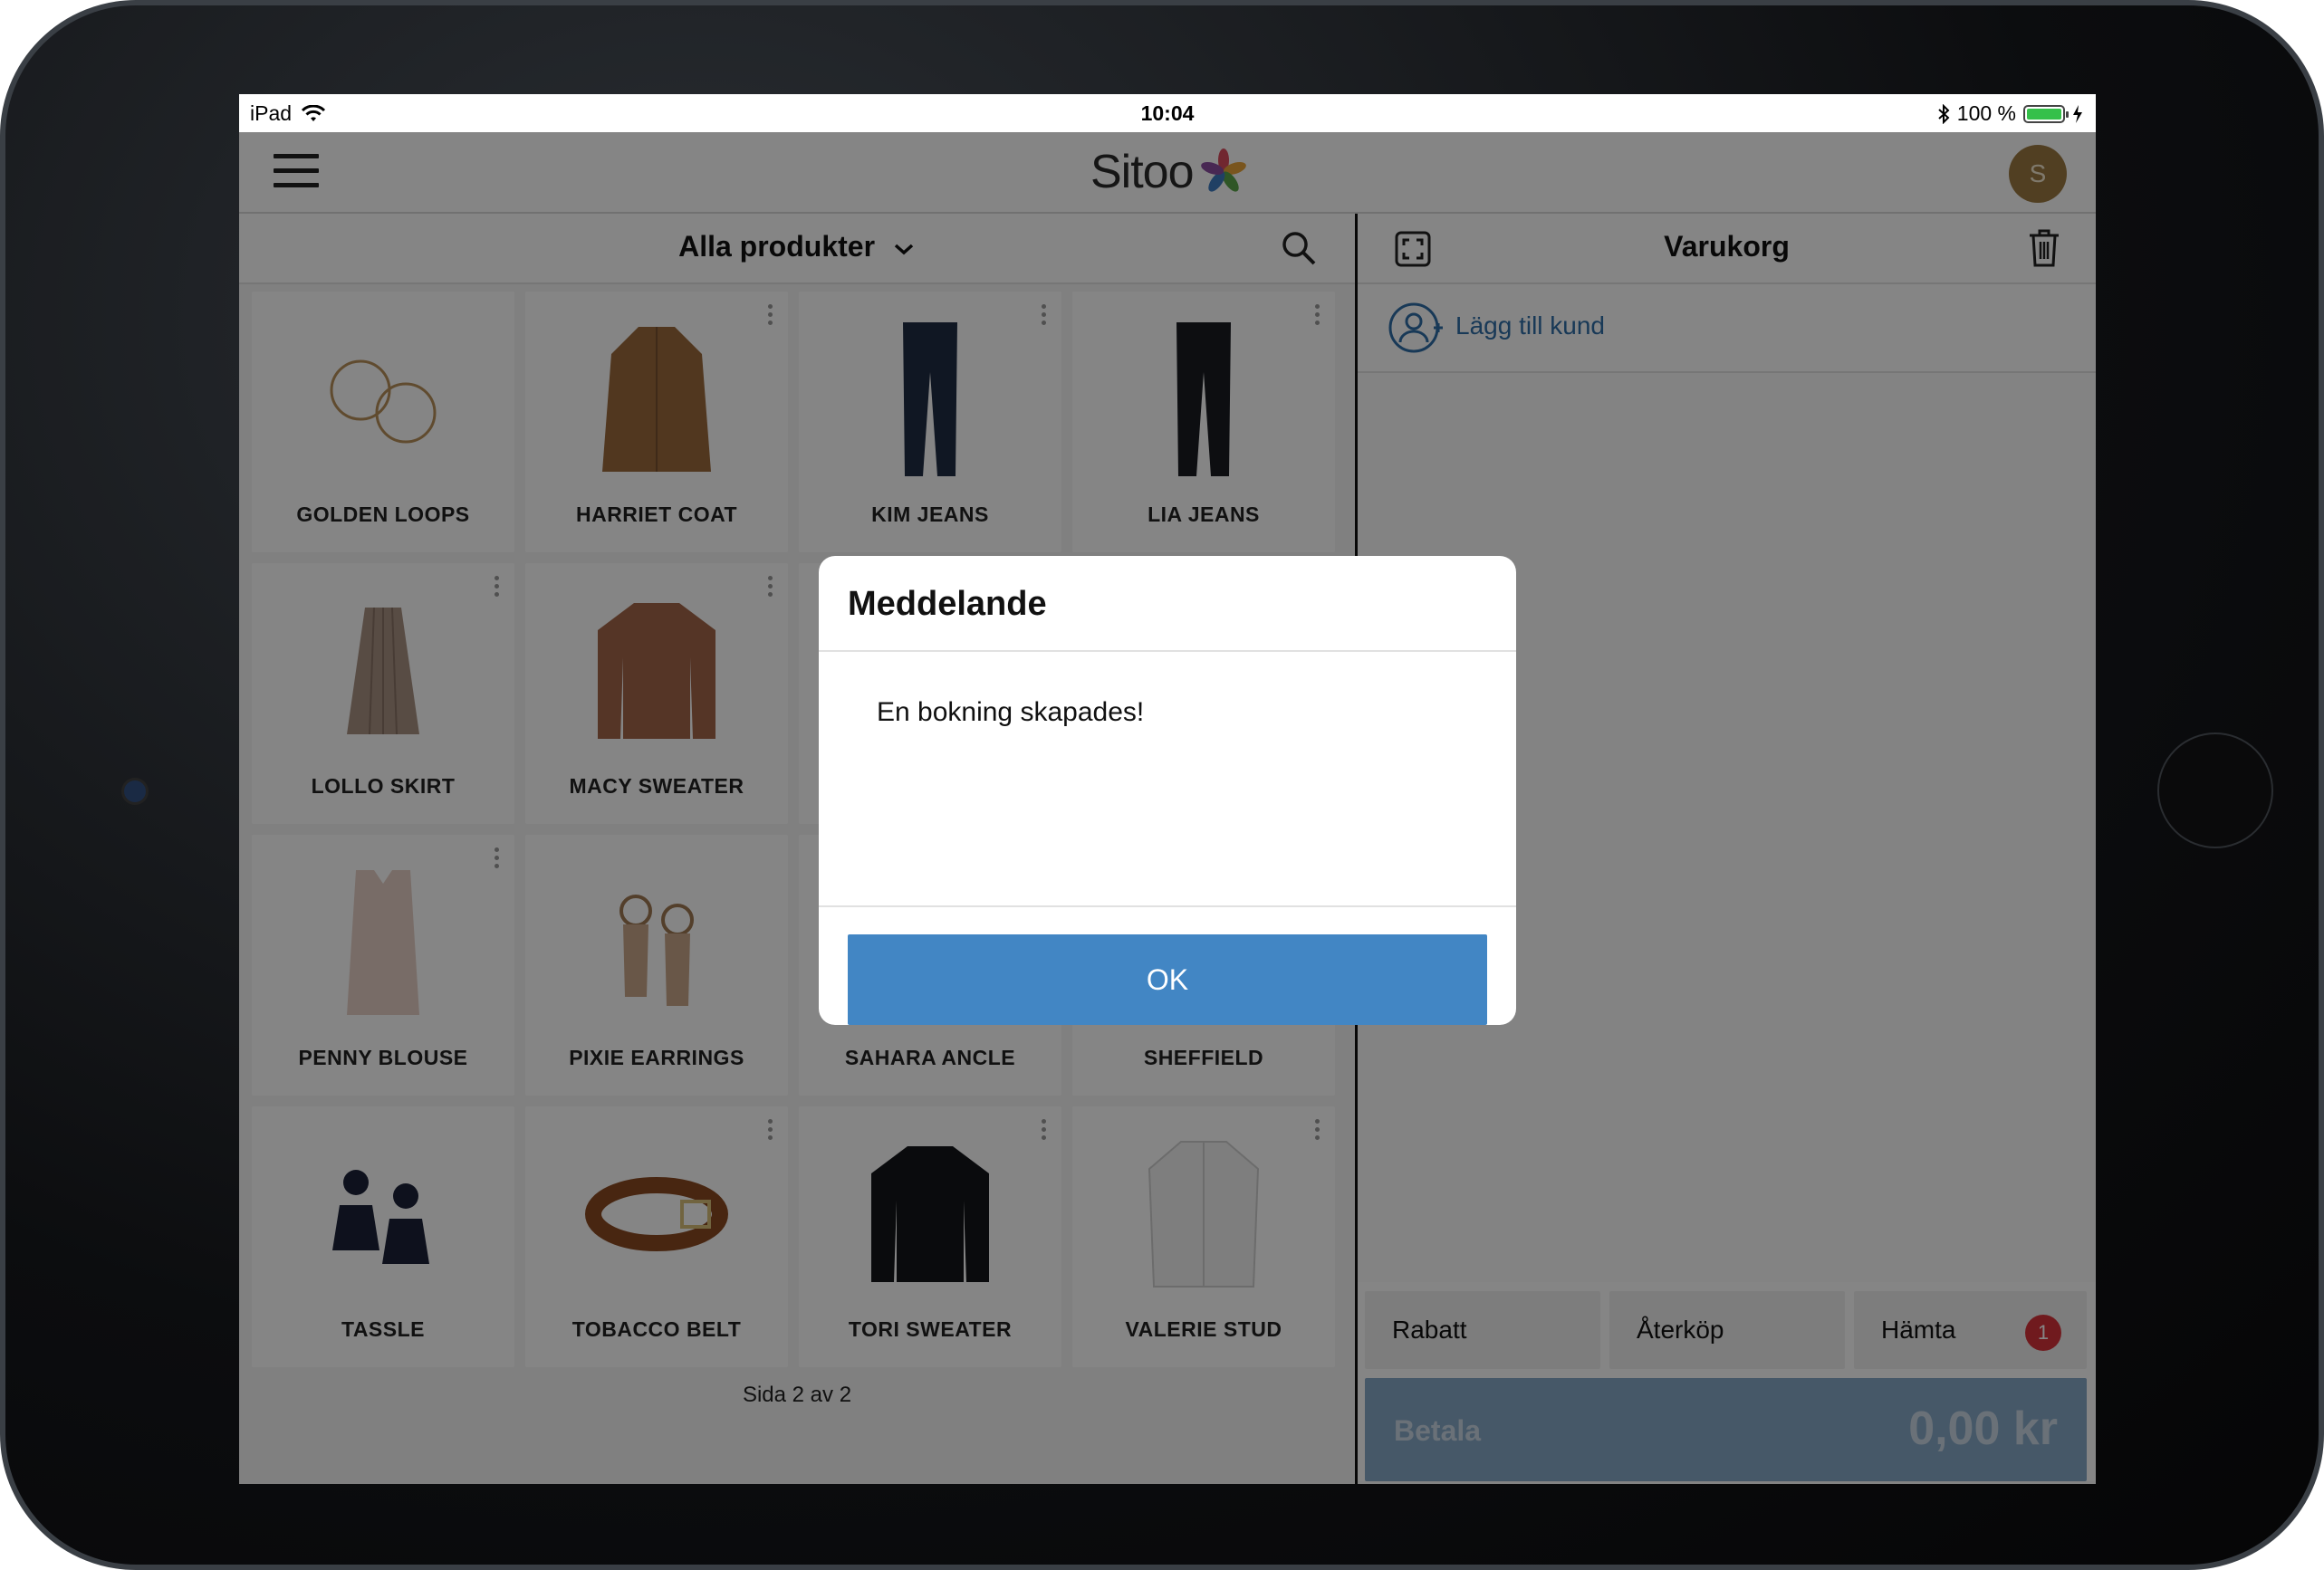 This screenshot has width=2324, height=1570. I want to click on bluetooth-icon, so click(1944, 113).